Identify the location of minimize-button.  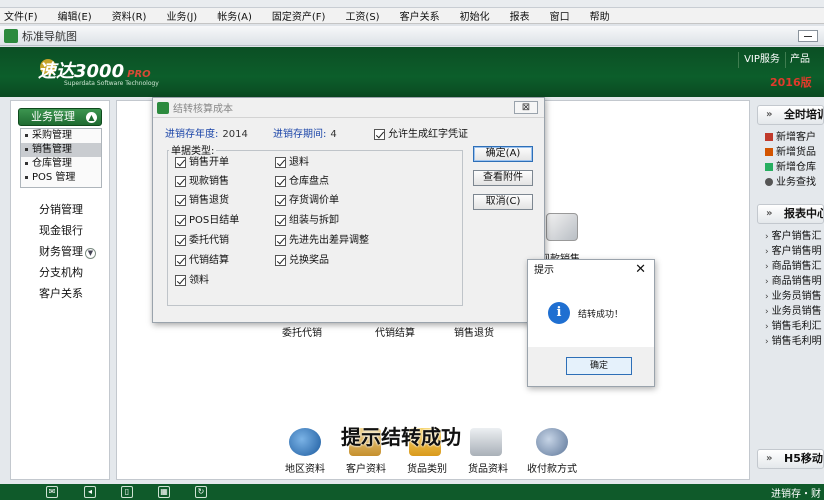
(808, 36).